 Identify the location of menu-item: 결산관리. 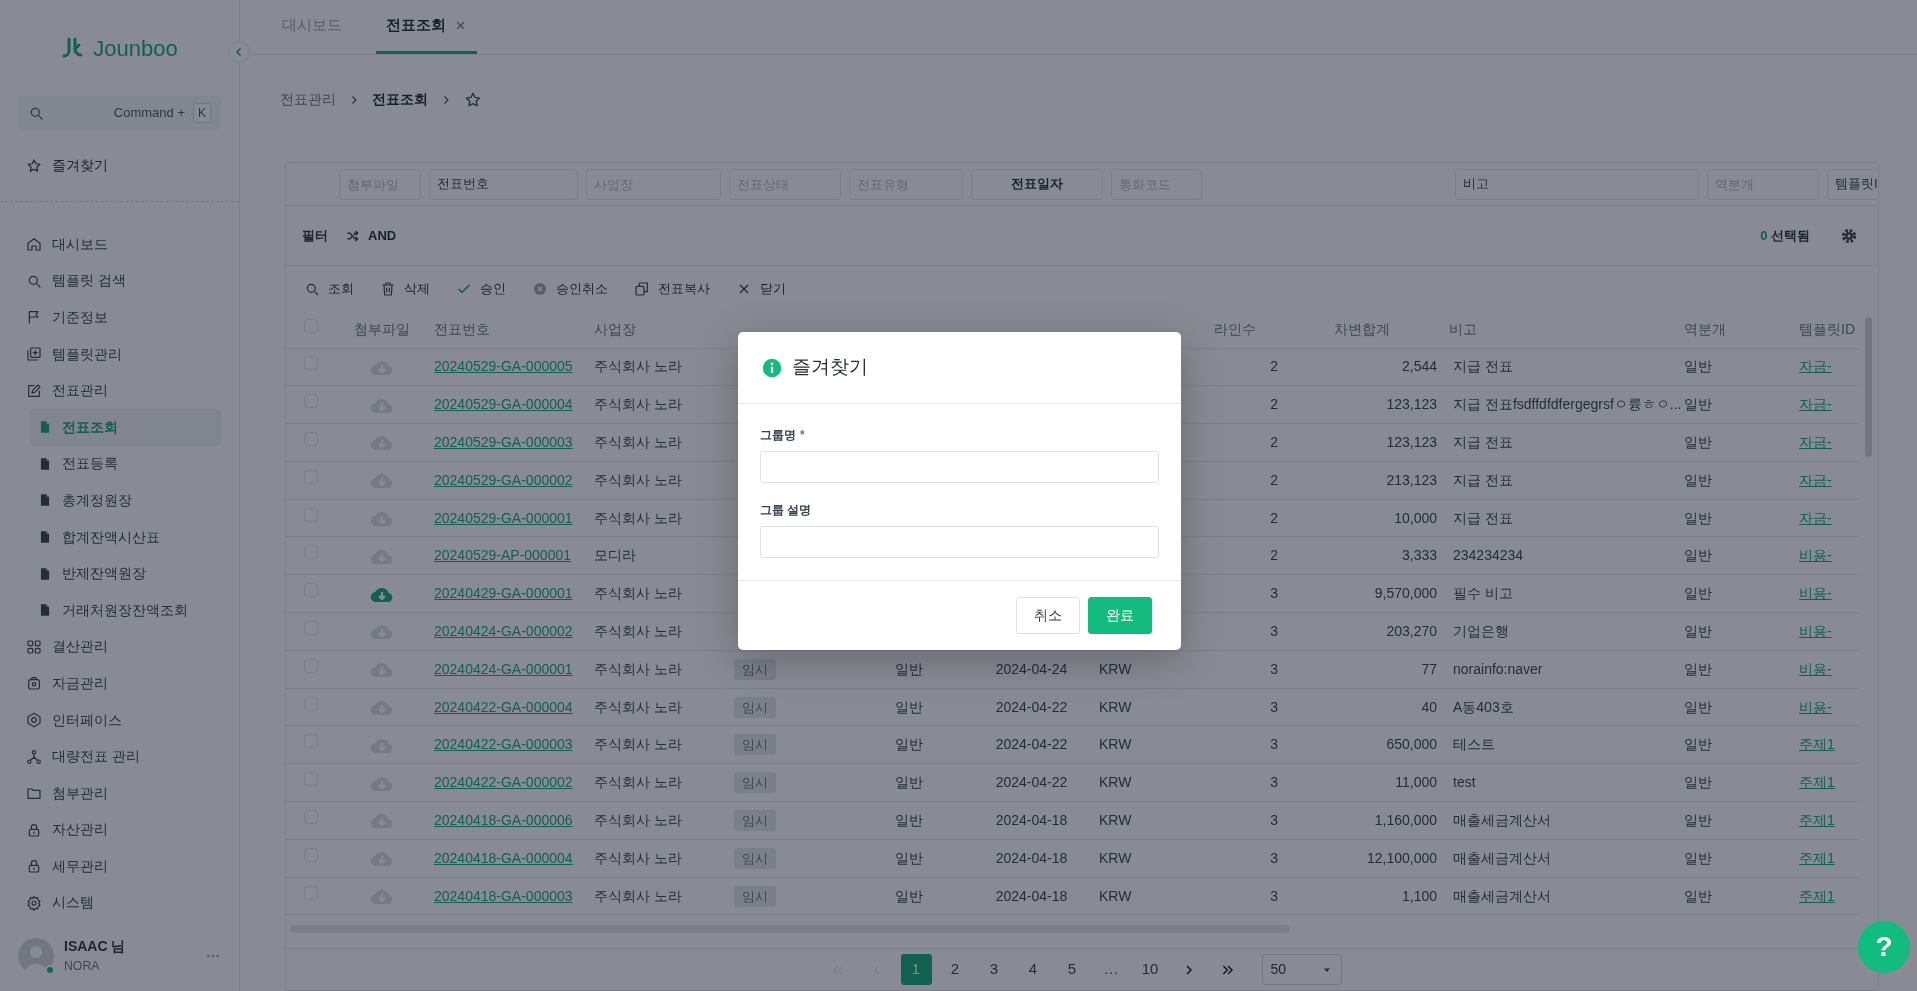
(119, 647).